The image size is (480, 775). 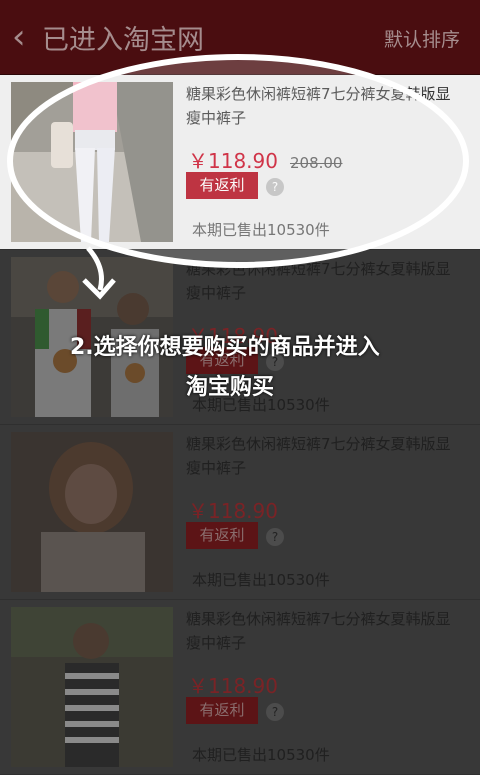 I want to click on original-price: 208.00, so click(x=316, y=163).